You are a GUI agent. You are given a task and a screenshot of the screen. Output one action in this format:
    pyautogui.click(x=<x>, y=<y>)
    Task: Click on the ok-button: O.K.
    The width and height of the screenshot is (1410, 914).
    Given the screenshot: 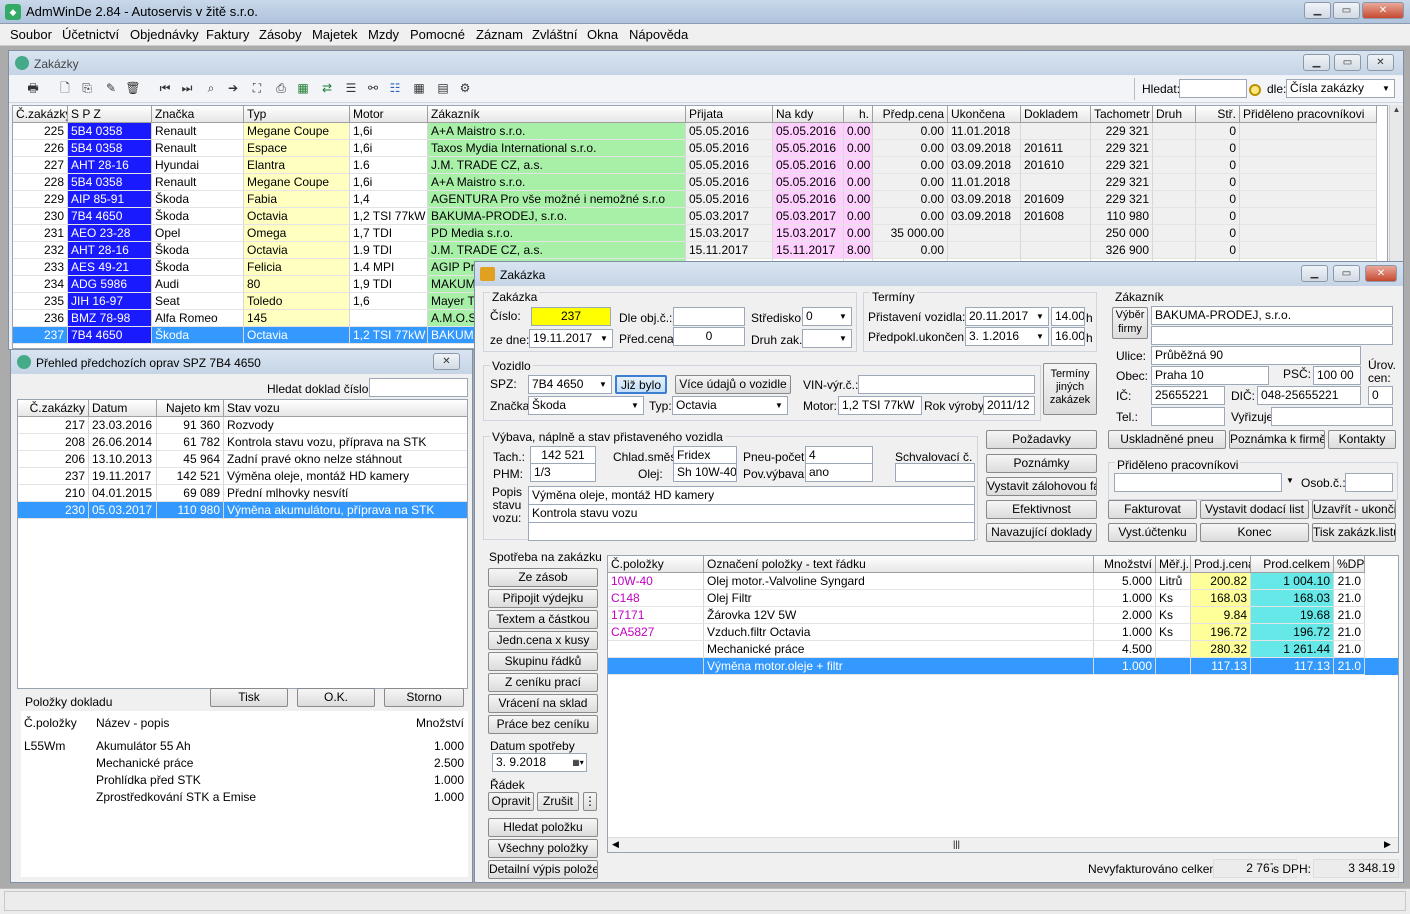 What is the action you would take?
    pyautogui.click(x=336, y=697)
    